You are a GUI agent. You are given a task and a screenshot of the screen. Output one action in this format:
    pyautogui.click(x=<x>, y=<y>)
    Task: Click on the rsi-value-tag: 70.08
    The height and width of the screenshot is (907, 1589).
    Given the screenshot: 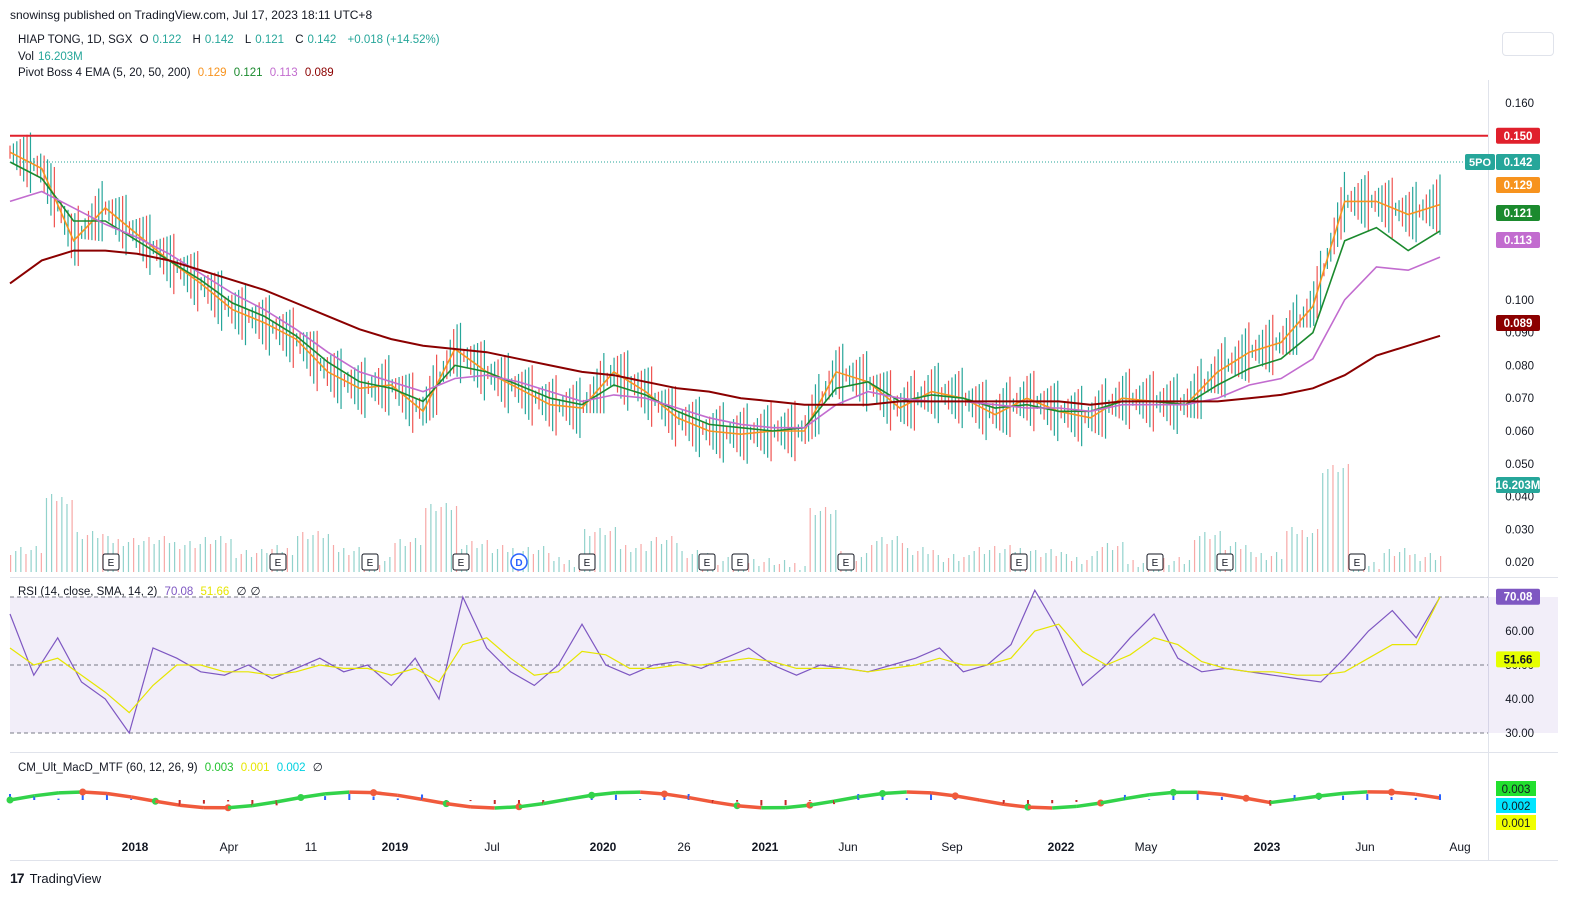 What is the action you would take?
    pyautogui.click(x=1518, y=598)
    